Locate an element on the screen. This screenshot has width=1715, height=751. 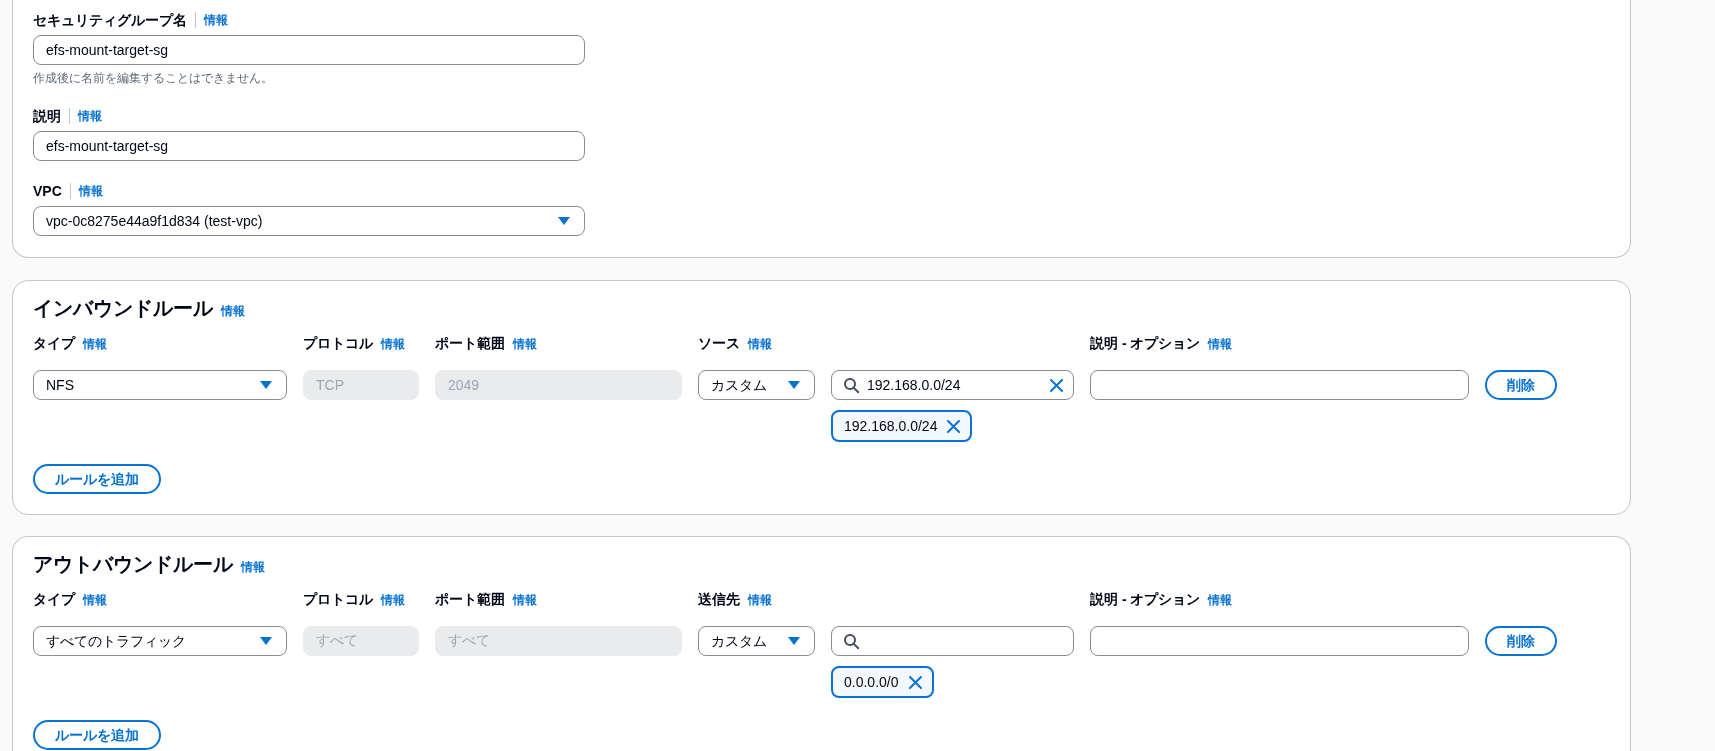
field-label: セキュリティグループ名 is located at coordinates (110, 20).